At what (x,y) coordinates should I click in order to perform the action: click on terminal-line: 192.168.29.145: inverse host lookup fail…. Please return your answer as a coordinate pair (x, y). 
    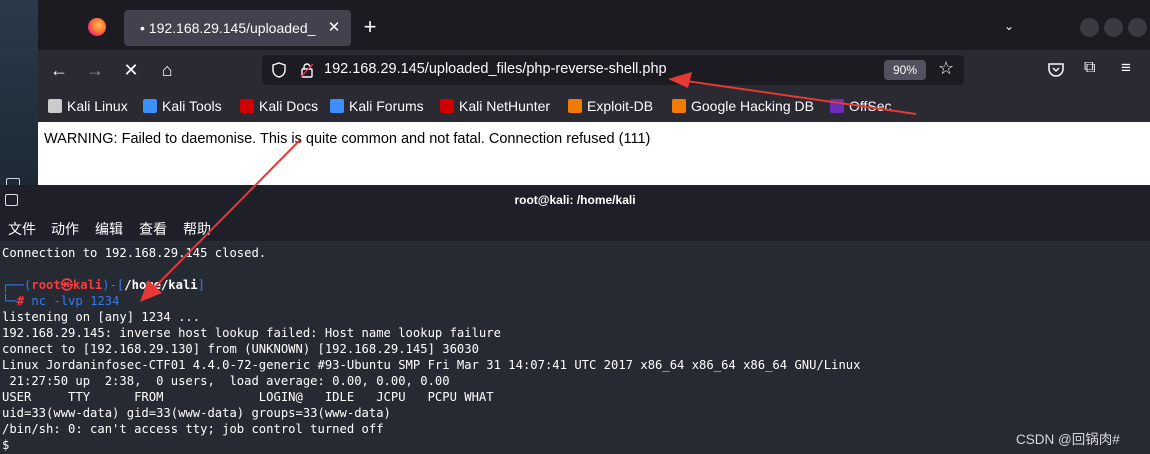
    Looking at the image, I should click on (251, 333).